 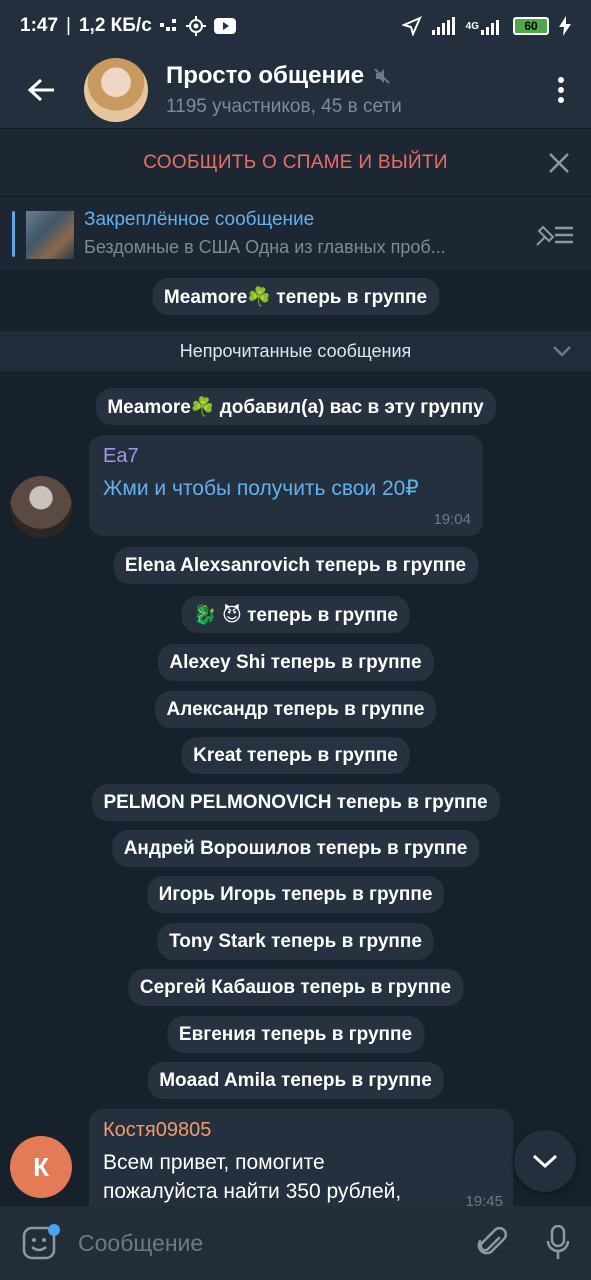 I want to click on attach-button, so click(x=492, y=1243).